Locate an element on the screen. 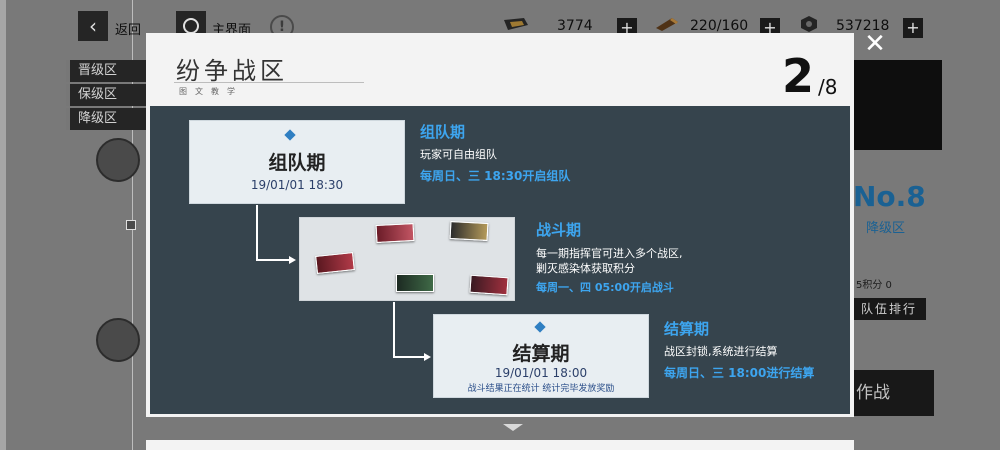 The width and height of the screenshot is (1000, 450). settle-card-date: 19/01/01 18:00 is located at coordinates (541, 373).